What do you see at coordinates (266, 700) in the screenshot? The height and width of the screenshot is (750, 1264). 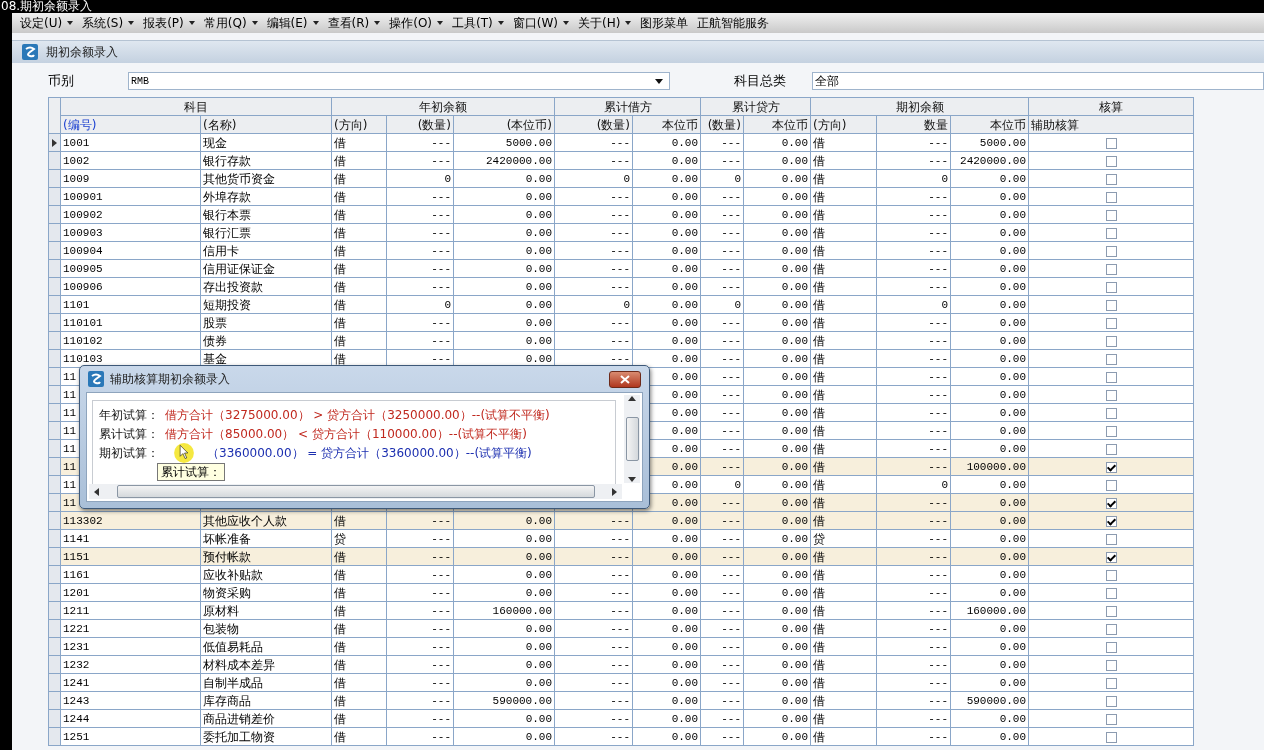 I see `table-cell: 库存商品` at bounding box center [266, 700].